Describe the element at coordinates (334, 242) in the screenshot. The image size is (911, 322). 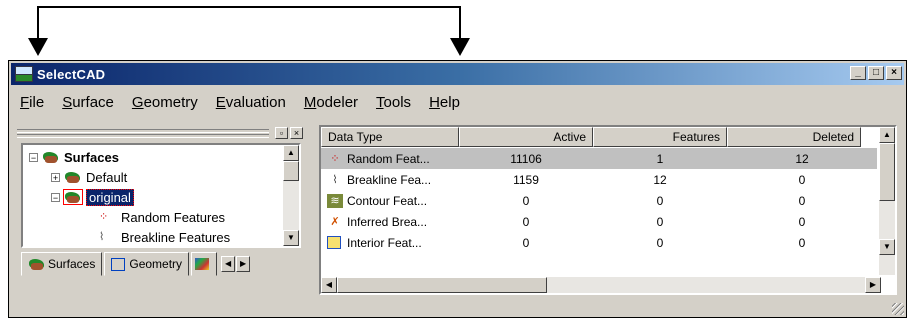
I see `interior-icon` at that location.